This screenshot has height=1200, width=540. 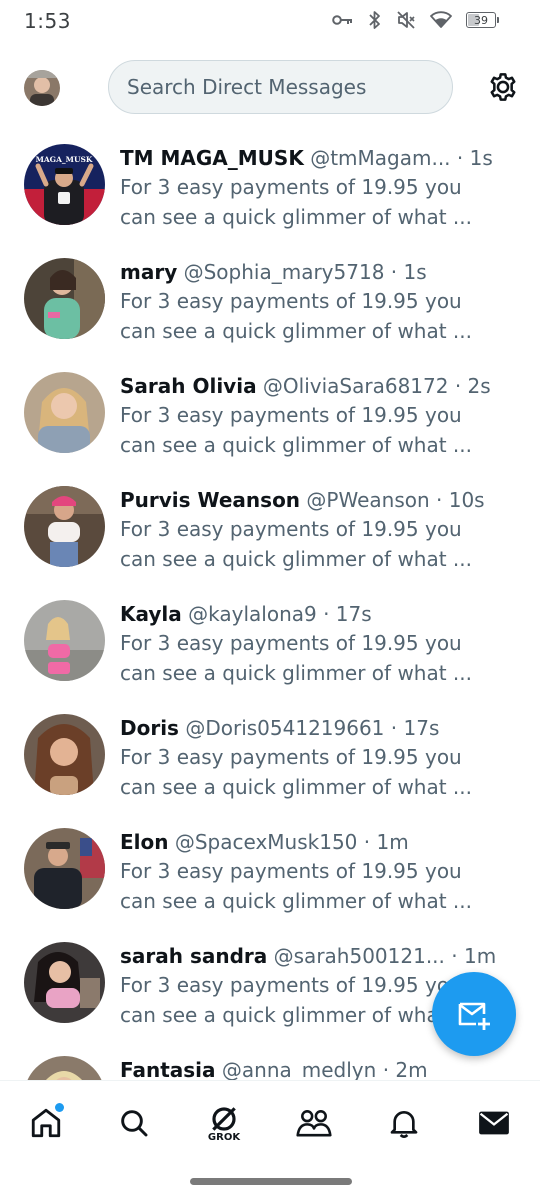 I want to click on conversation-header: Sarah Olivia @OliviaSara68172 · 2s, so click(x=320, y=386).